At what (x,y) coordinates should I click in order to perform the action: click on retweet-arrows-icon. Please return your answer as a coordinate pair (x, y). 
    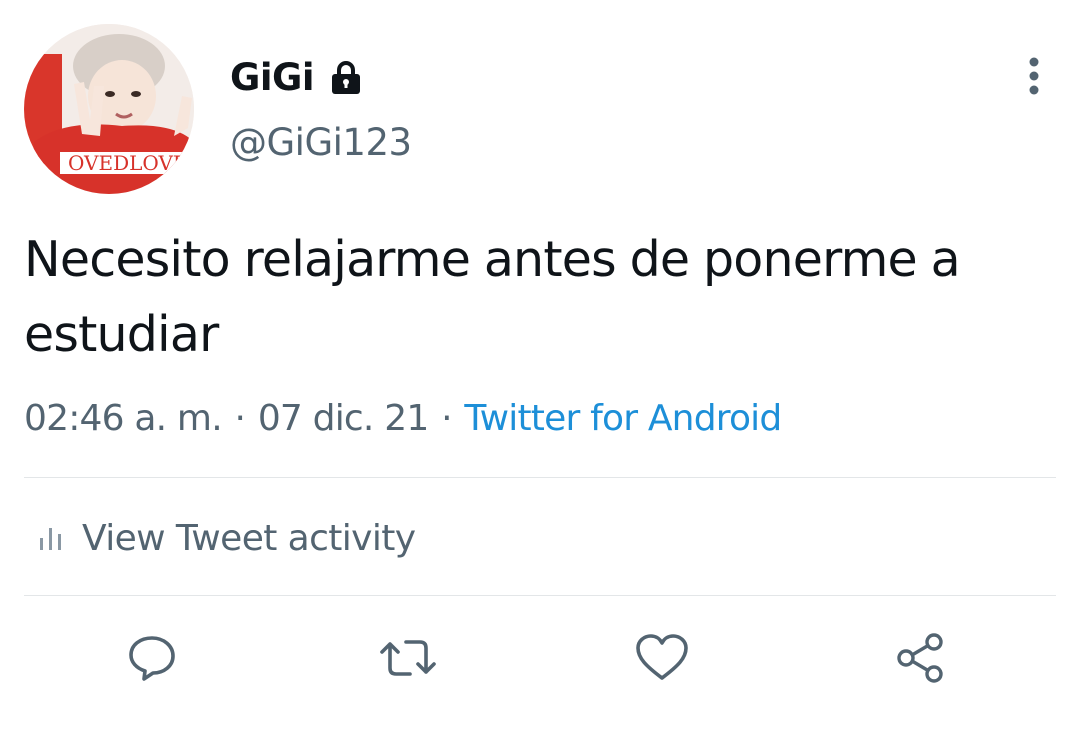
    Looking at the image, I should click on (408, 658).